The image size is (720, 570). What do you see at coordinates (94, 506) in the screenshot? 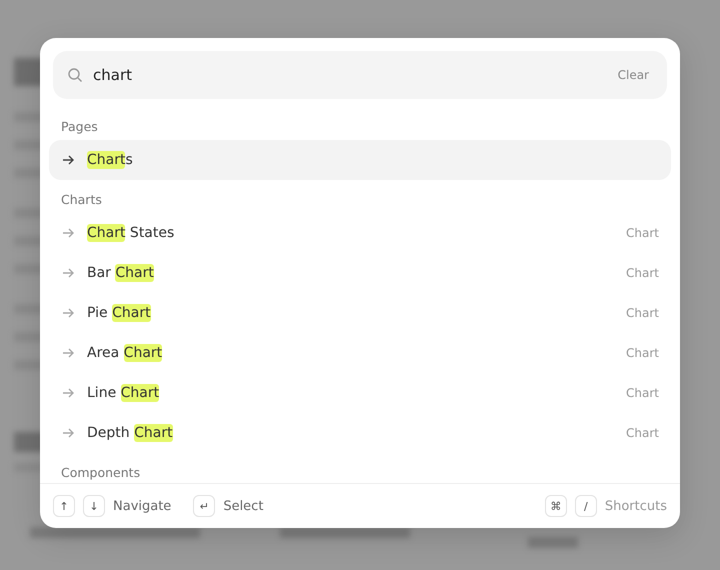
I see `key-hint: ↓` at bounding box center [94, 506].